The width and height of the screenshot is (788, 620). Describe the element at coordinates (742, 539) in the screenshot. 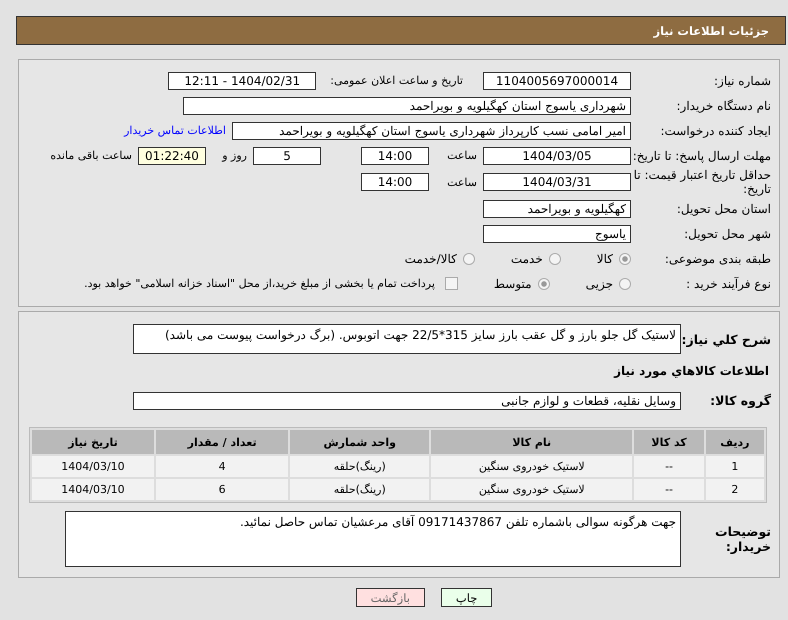

I see `field-label: توضیحات خریدار:` at that location.